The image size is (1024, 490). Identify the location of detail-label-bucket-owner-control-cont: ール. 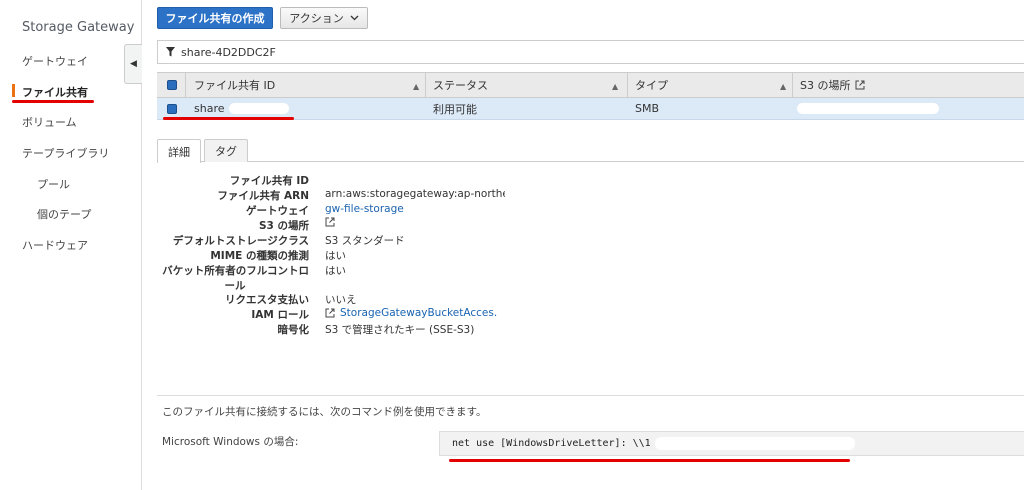
(235, 285).